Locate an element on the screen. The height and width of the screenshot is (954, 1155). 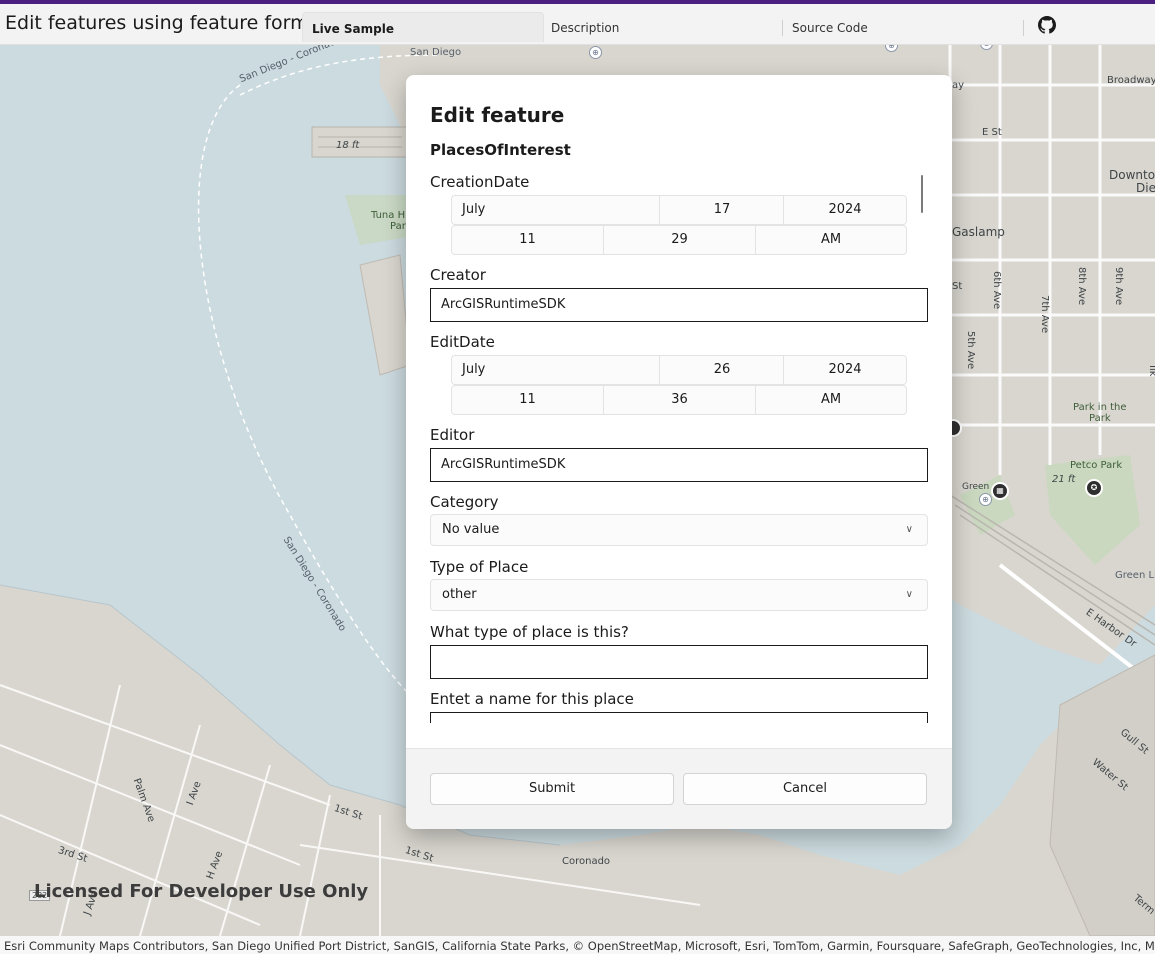
creation-time-hour: 11 is located at coordinates (527, 240).